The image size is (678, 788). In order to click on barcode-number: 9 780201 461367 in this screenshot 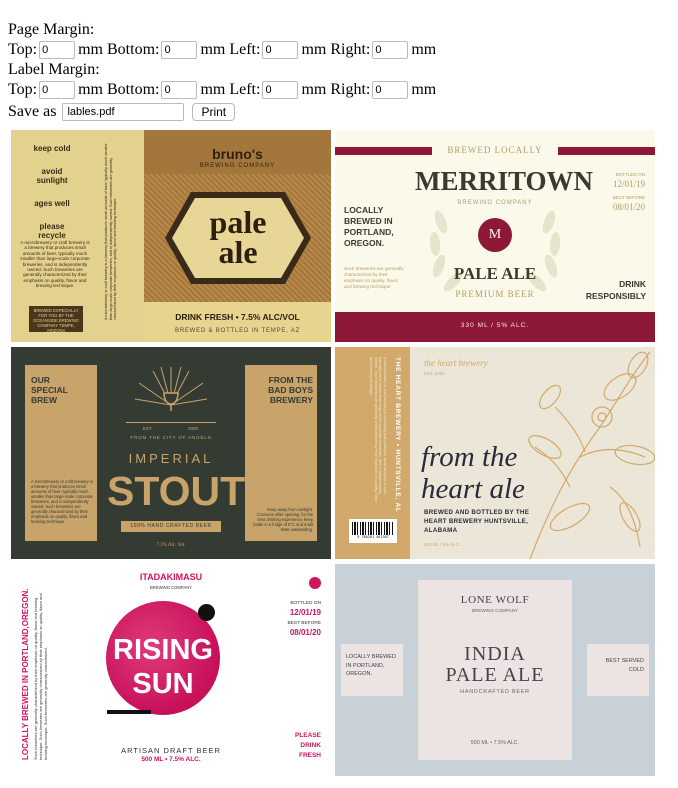, I will do `click(373, 537)`.